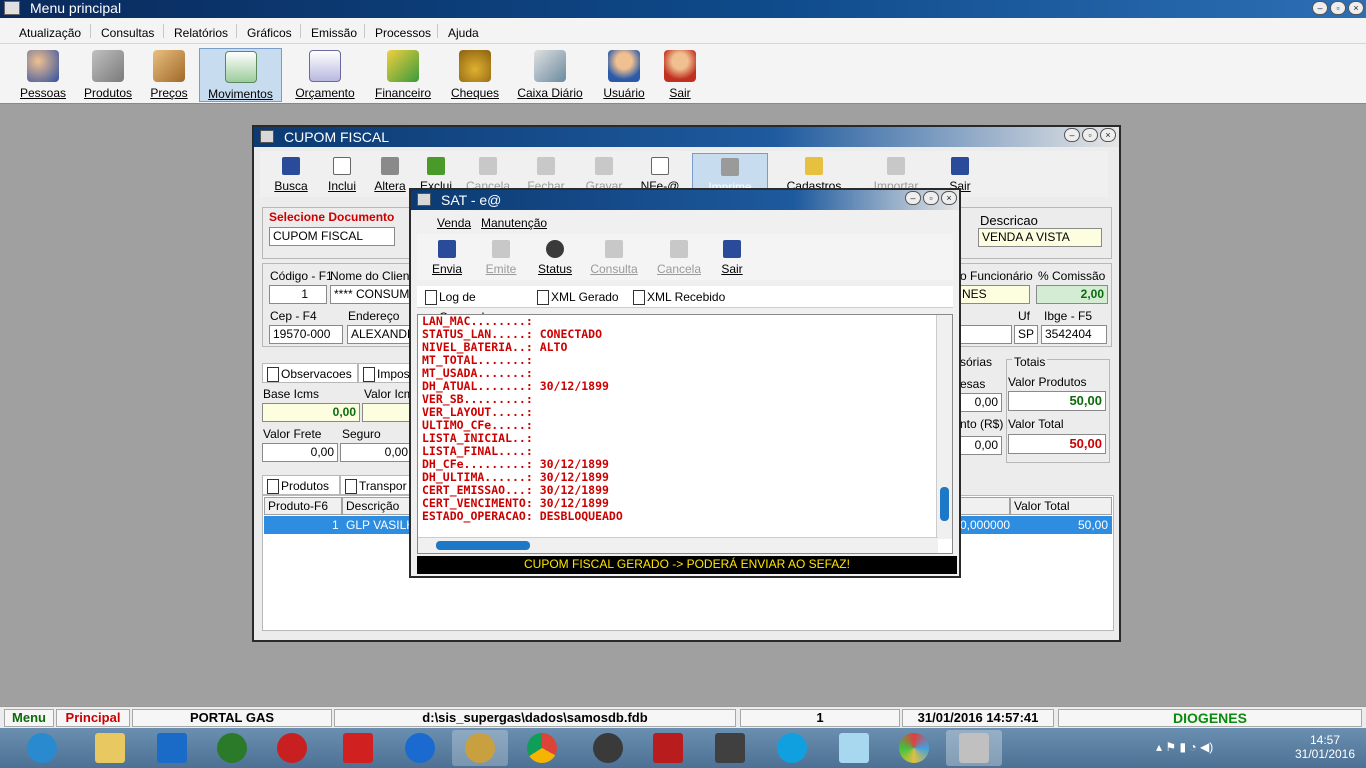 This screenshot has width=1366, height=768. What do you see at coordinates (310, 373) in the screenshot?
I see `tab-observacoes: Observacoes` at bounding box center [310, 373].